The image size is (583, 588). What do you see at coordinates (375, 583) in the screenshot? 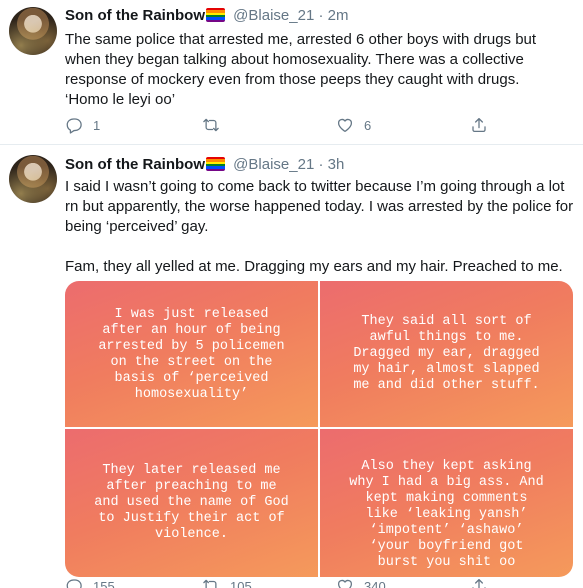
I see `like-count: 340` at bounding box center [375, 583].